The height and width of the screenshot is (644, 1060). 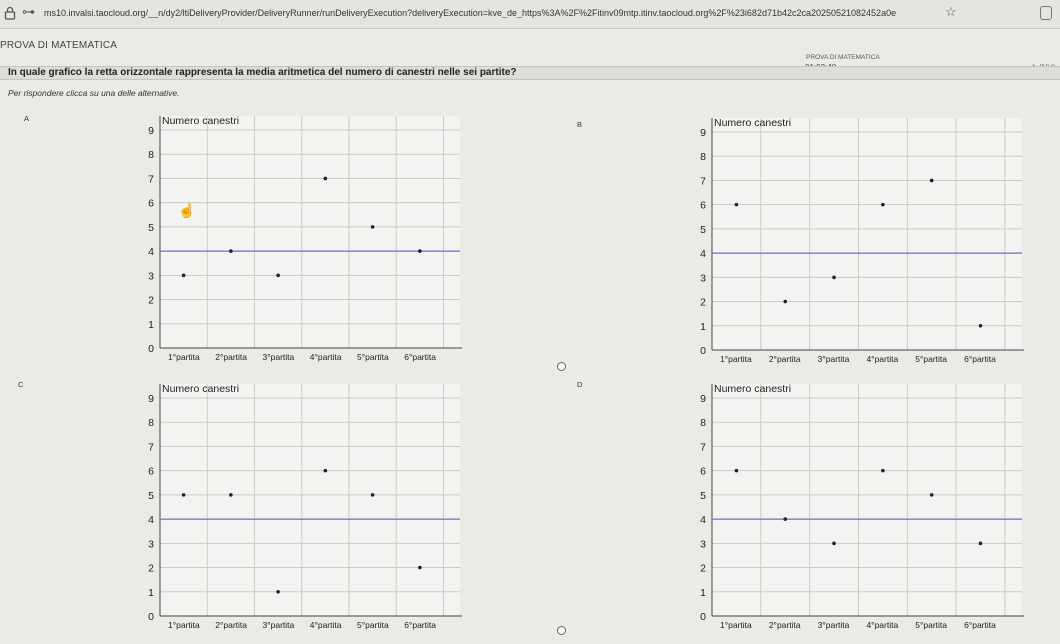 I want to click on key-icon: ⊶, so click(x=28, y=12).